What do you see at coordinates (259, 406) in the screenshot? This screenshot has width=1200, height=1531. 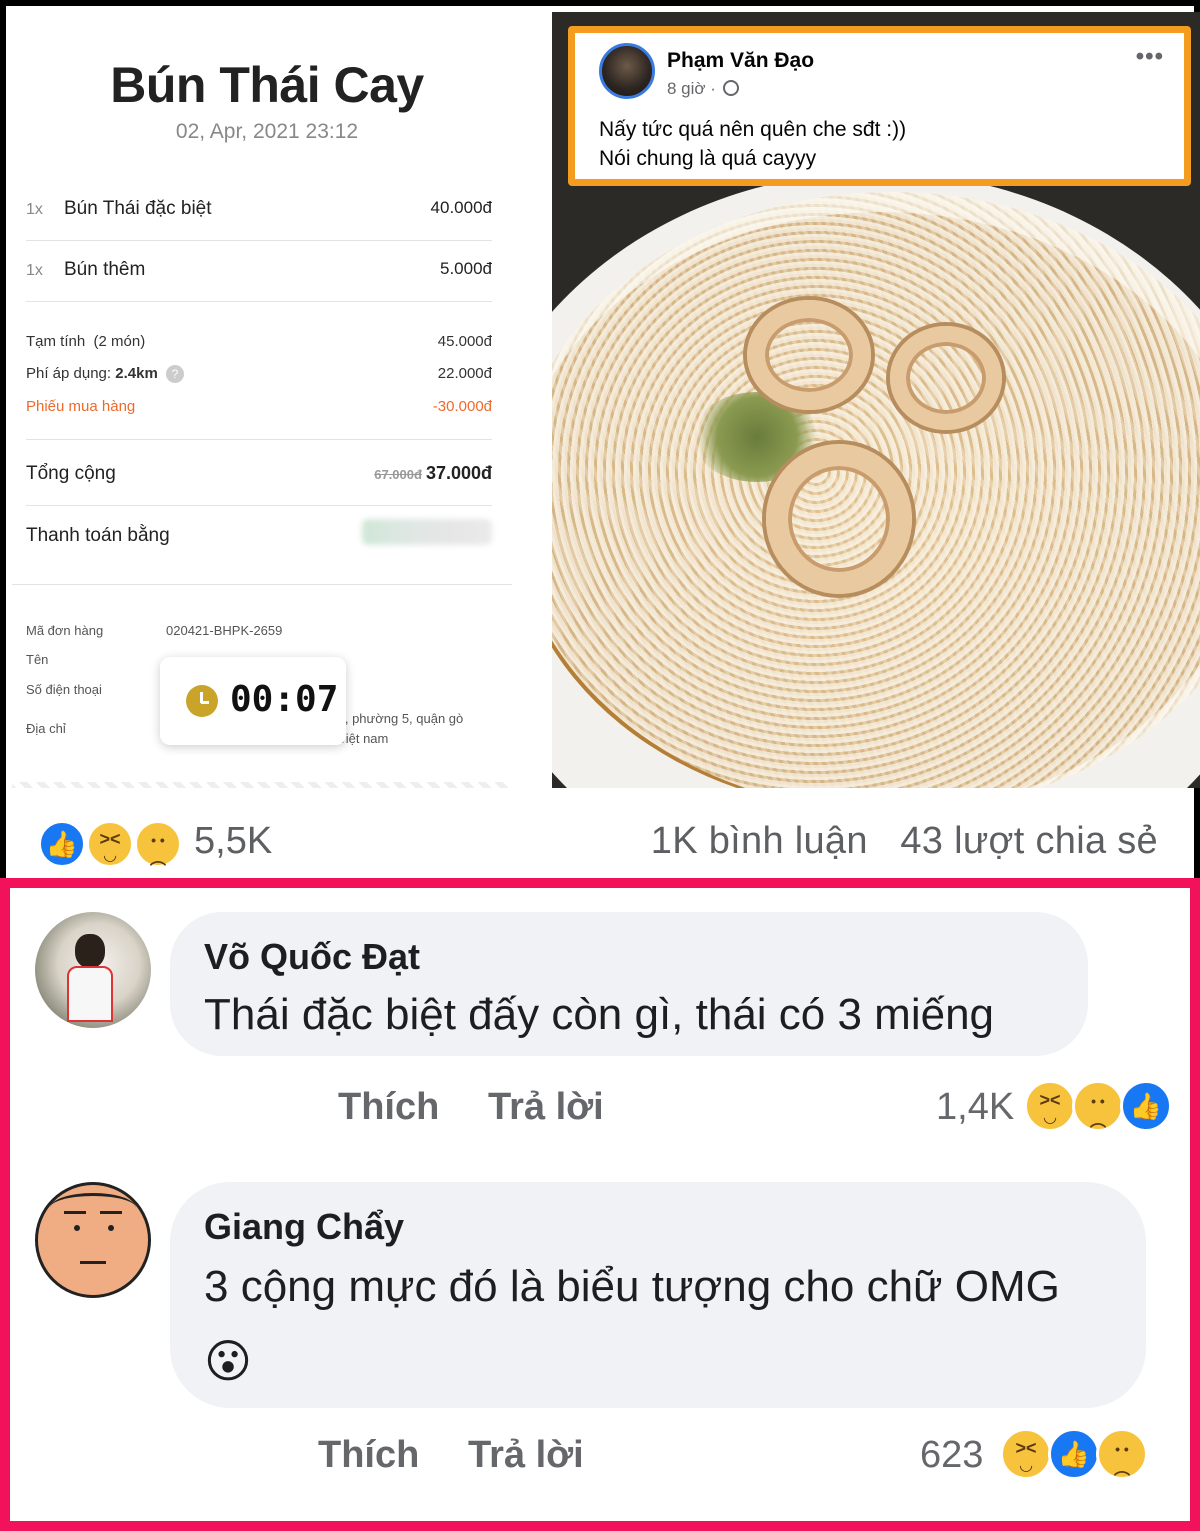 I see `voucher-row: Phiếu mua hàng -30.000đ` at bounding box center [259, 406].